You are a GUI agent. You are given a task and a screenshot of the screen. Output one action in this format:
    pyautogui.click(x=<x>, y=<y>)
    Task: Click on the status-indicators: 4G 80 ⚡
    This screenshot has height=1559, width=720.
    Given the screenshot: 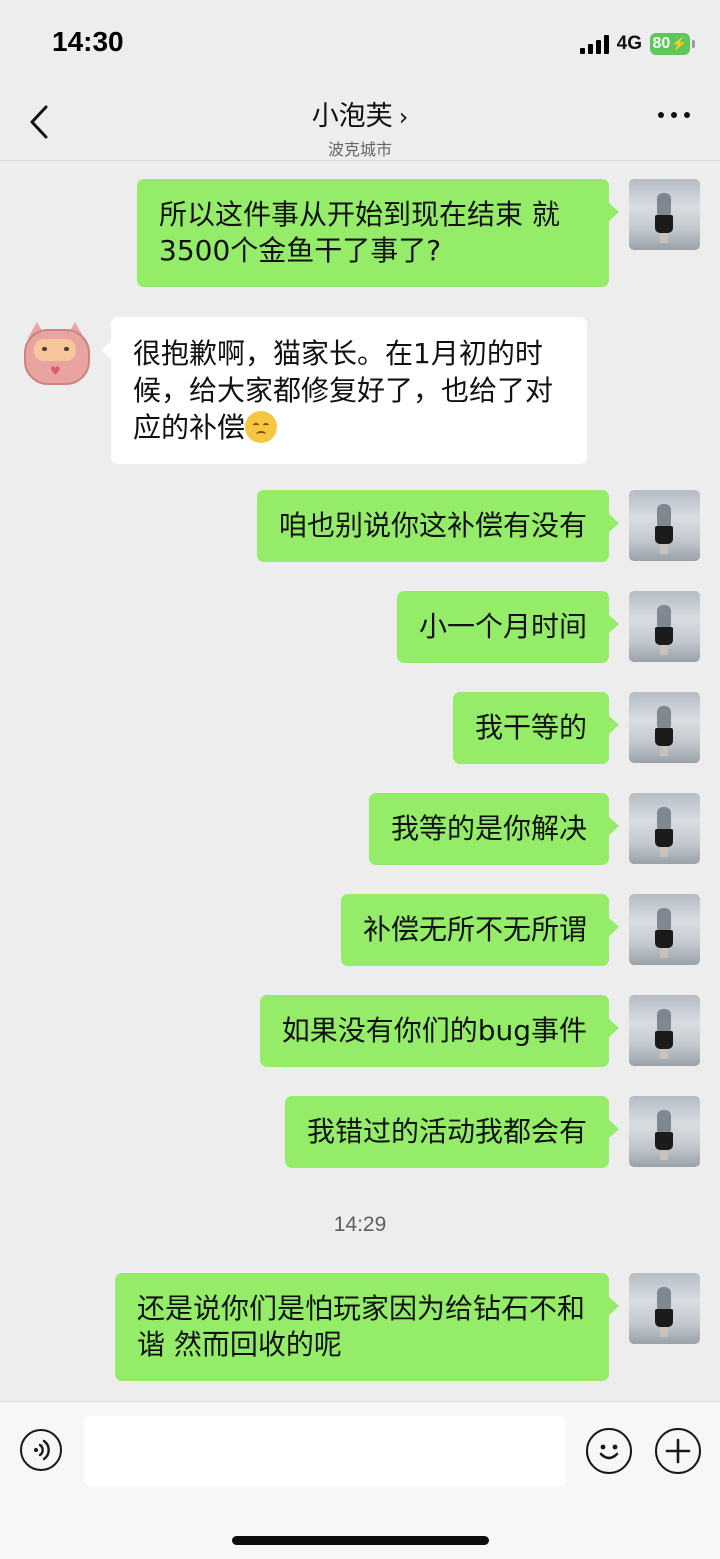 What is the action you would take?
    pyautogui.click(x=637, y=44)
    